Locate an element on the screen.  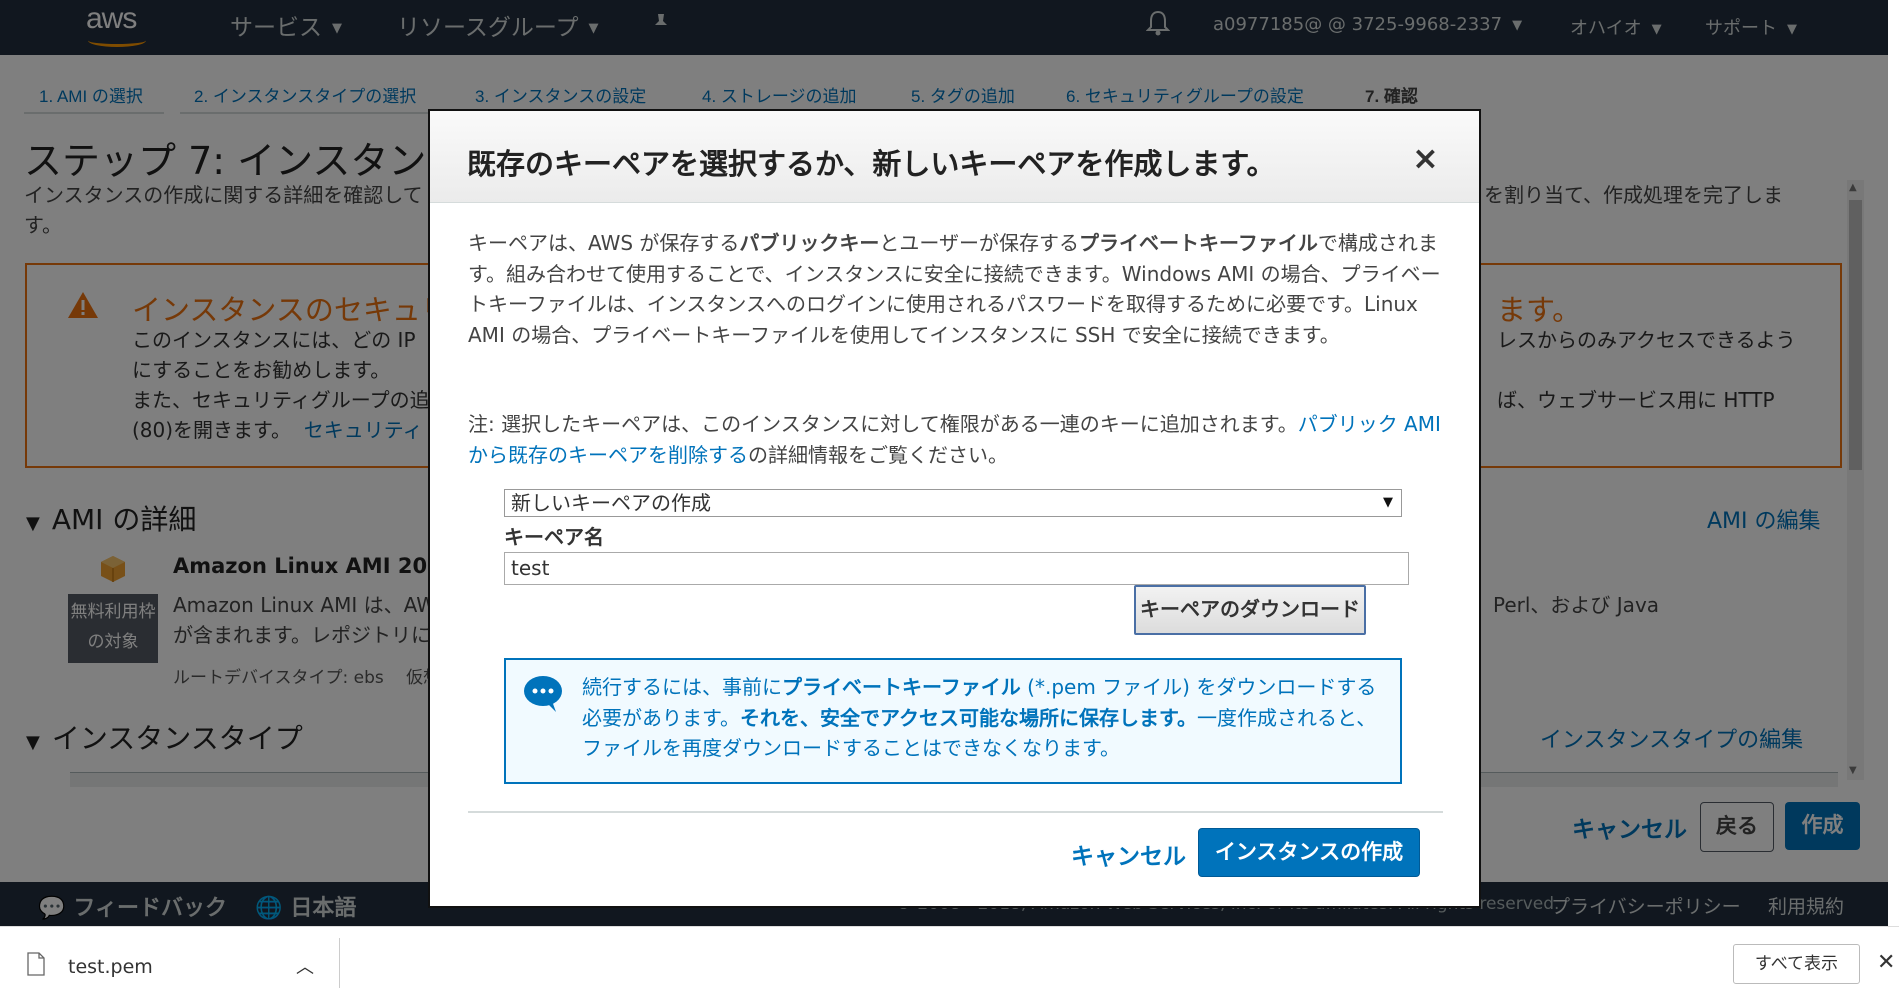
dialog-header: 既存のキーペアを選択するか、新しいキーペアを作成します。 × is located at coordinates (954, 157).